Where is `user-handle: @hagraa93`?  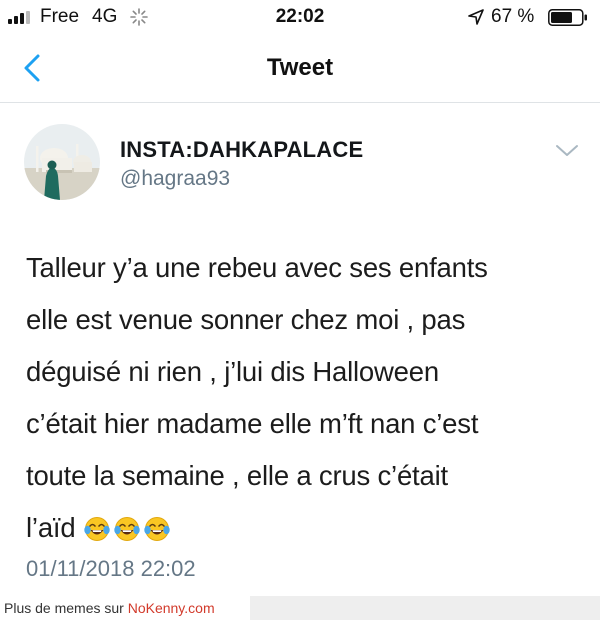
user-handle: @hagraa93 is located at coordinates (175, 179).